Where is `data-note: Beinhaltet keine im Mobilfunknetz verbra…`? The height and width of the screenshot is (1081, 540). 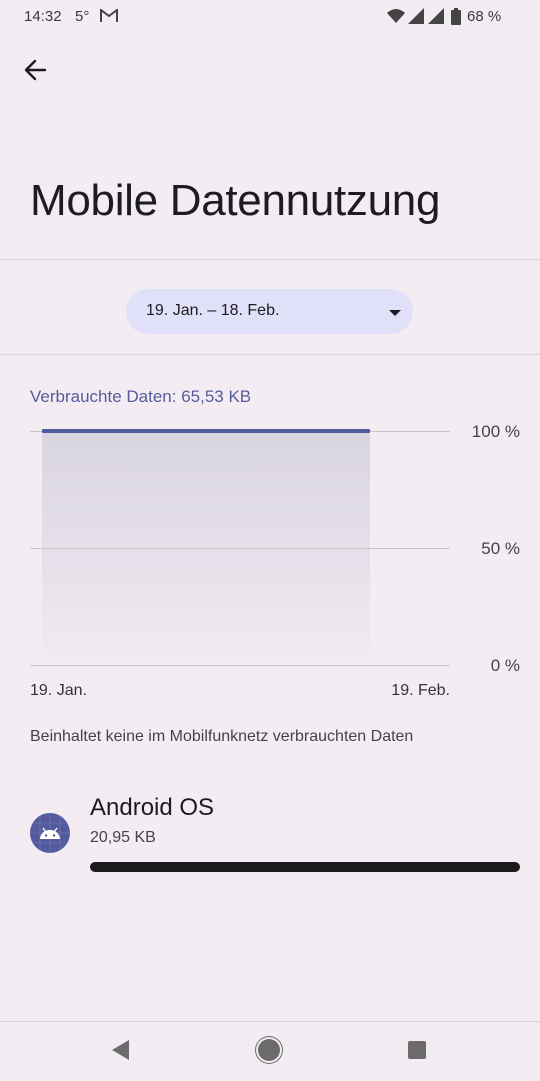
data-note: Beinhaltet keine im Mobilfunknetz verbra… is located at coordinates (222, 736).